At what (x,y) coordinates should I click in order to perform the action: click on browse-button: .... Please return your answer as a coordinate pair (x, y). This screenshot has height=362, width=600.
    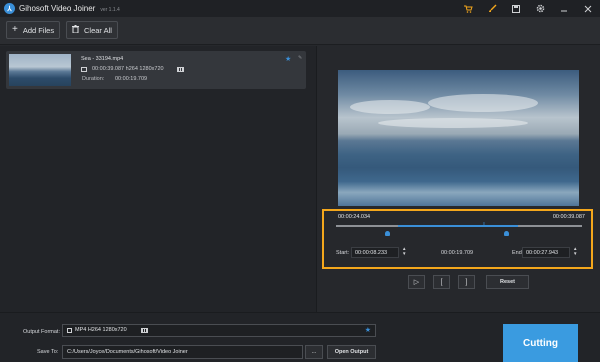
    Looking at the image, I should click on (314, 352).